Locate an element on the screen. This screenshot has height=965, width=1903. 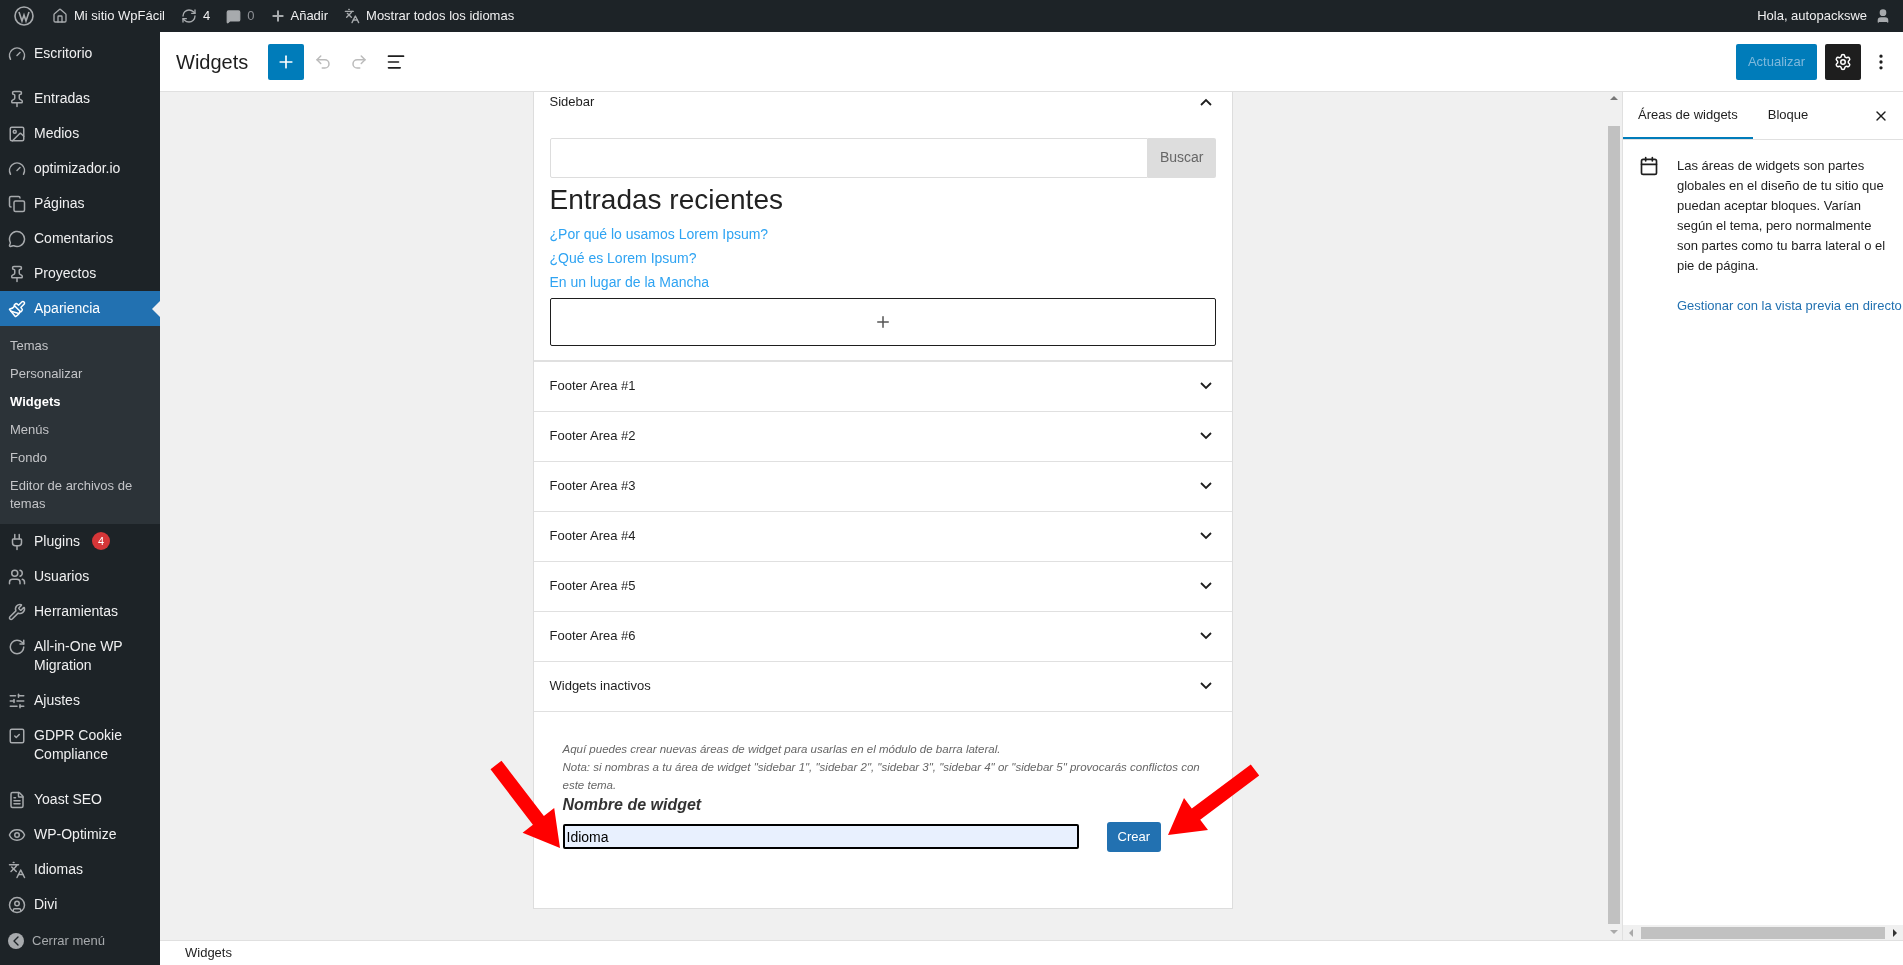
area-header: Footer Area #3 is located at coordinates (882, 486).